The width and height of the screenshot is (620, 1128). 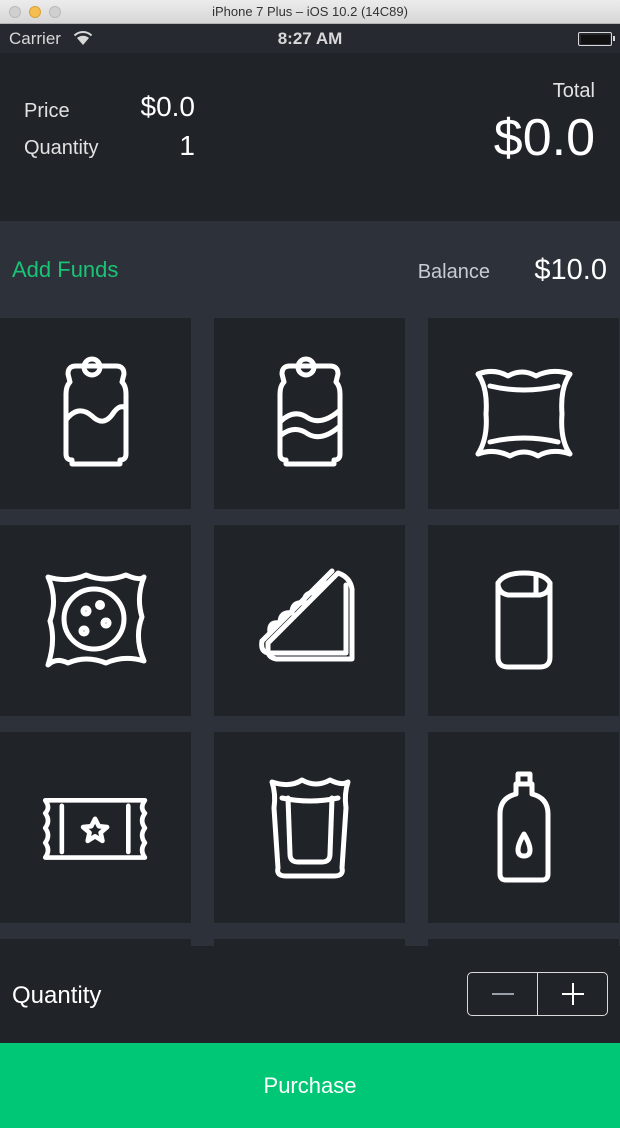 I want to click on simulator-title-bar: iPhone 7 Plus – iOS 10.2 (14C89), so click(x=310, y=12).